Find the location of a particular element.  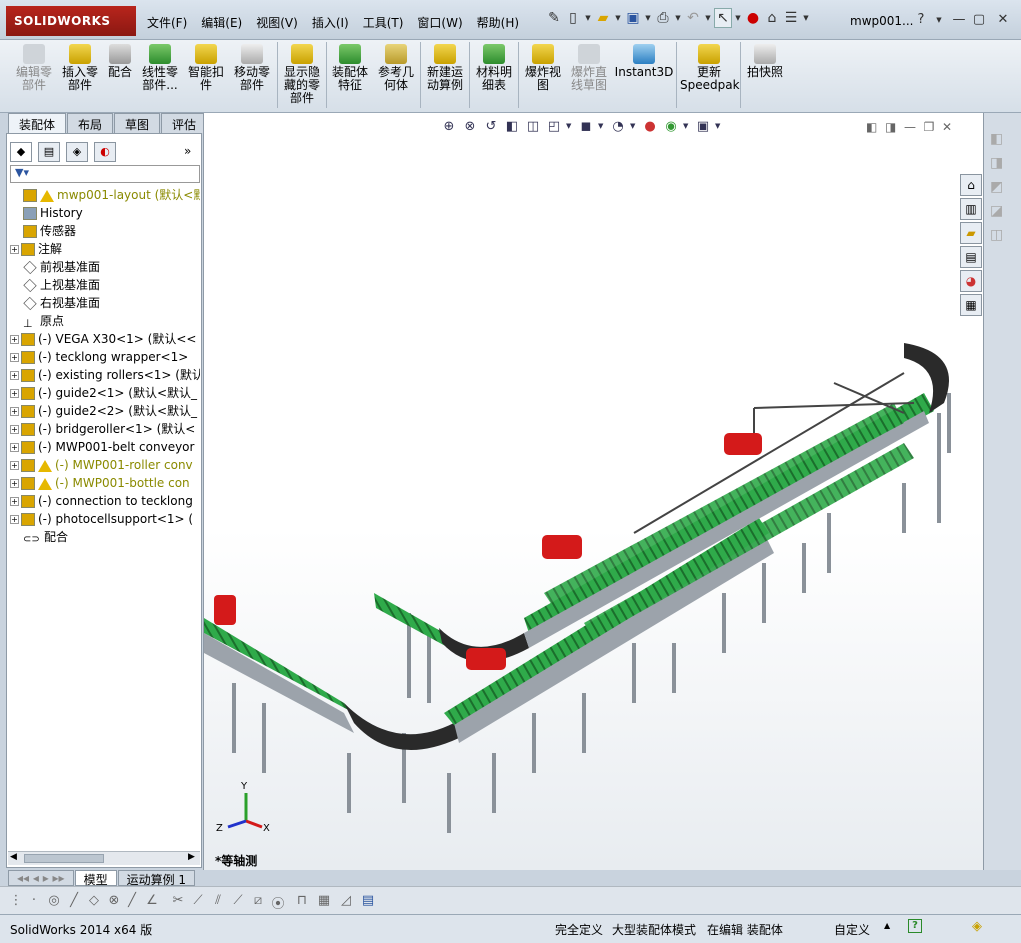

file-explorer-icon: ▰ is located at coordinates (971, 233).